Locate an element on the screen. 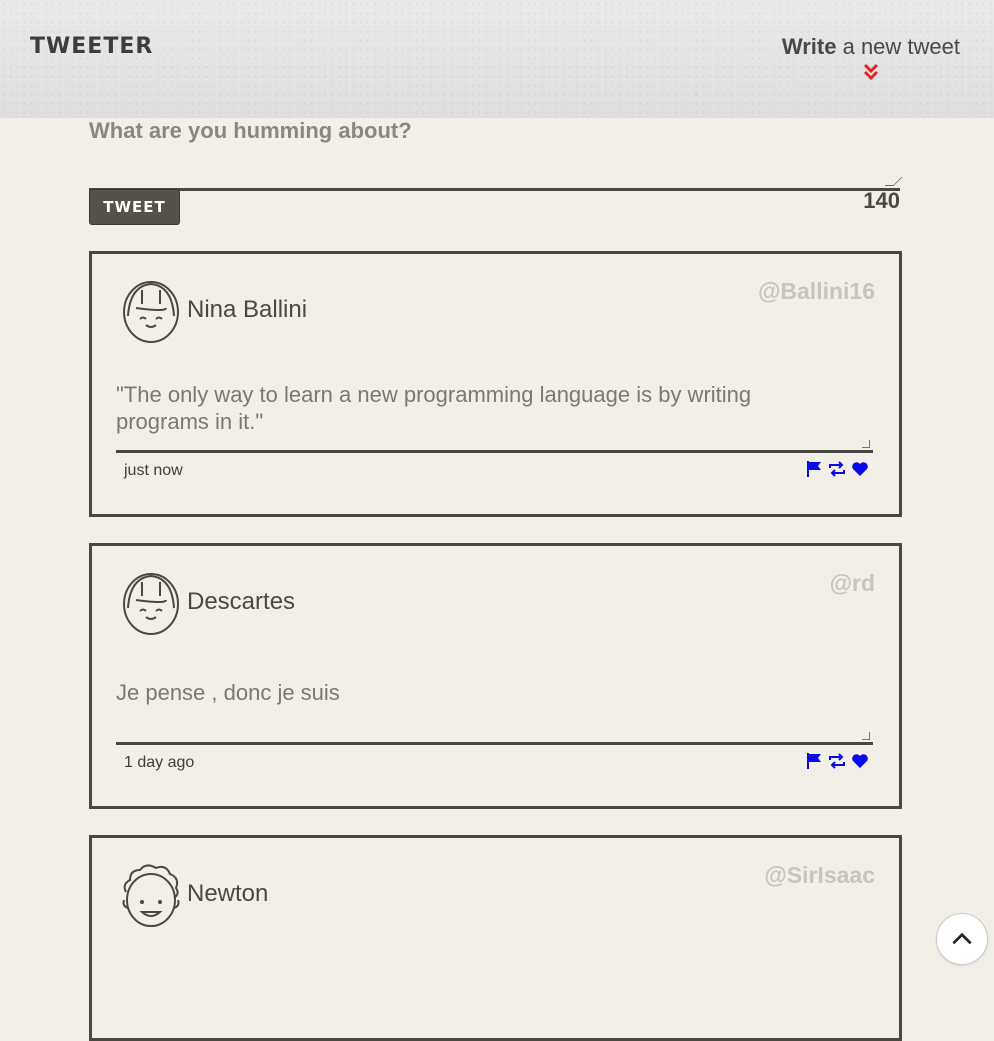 Image resolution: width=994 pixels, height=1041 pixels. new-tweet-form: What are you humming about? TWEET 140 is located at coordinates (496, 171).